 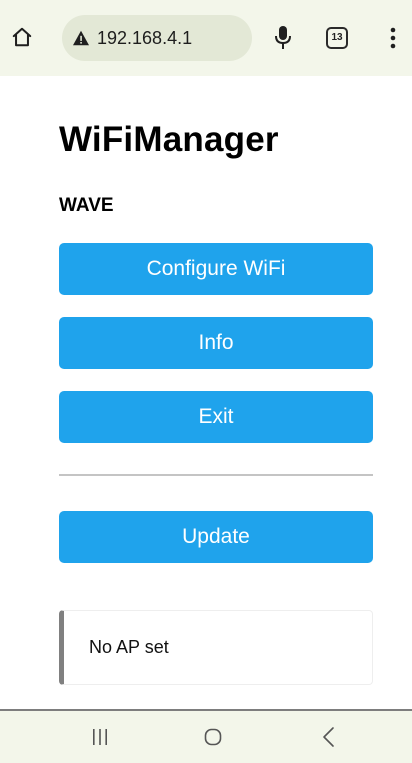 What do you see at coordinates (81, 38) in the screenshot?
I see `warning-triangle-icon` at bounding box center [81, 38].